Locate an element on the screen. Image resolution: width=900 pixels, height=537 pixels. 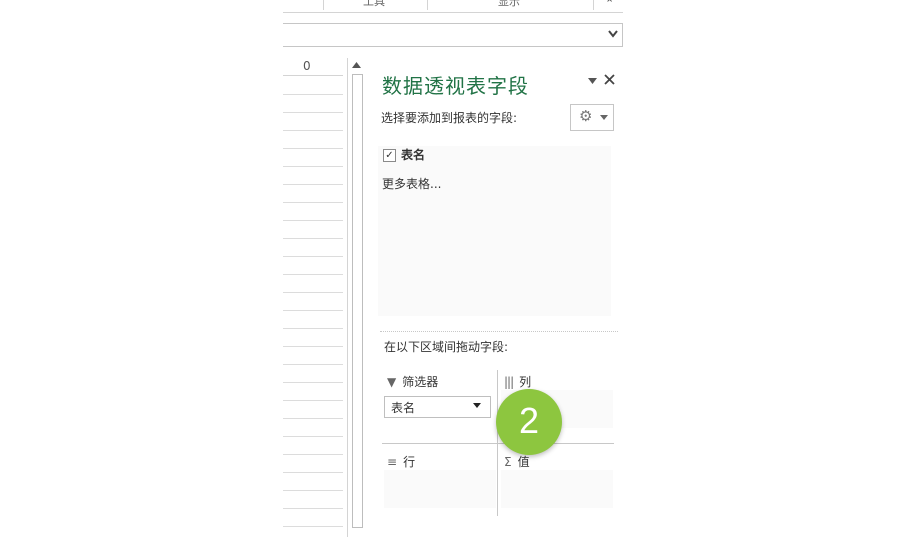
vertical-scrollbar is located at coordinates (356, 297).